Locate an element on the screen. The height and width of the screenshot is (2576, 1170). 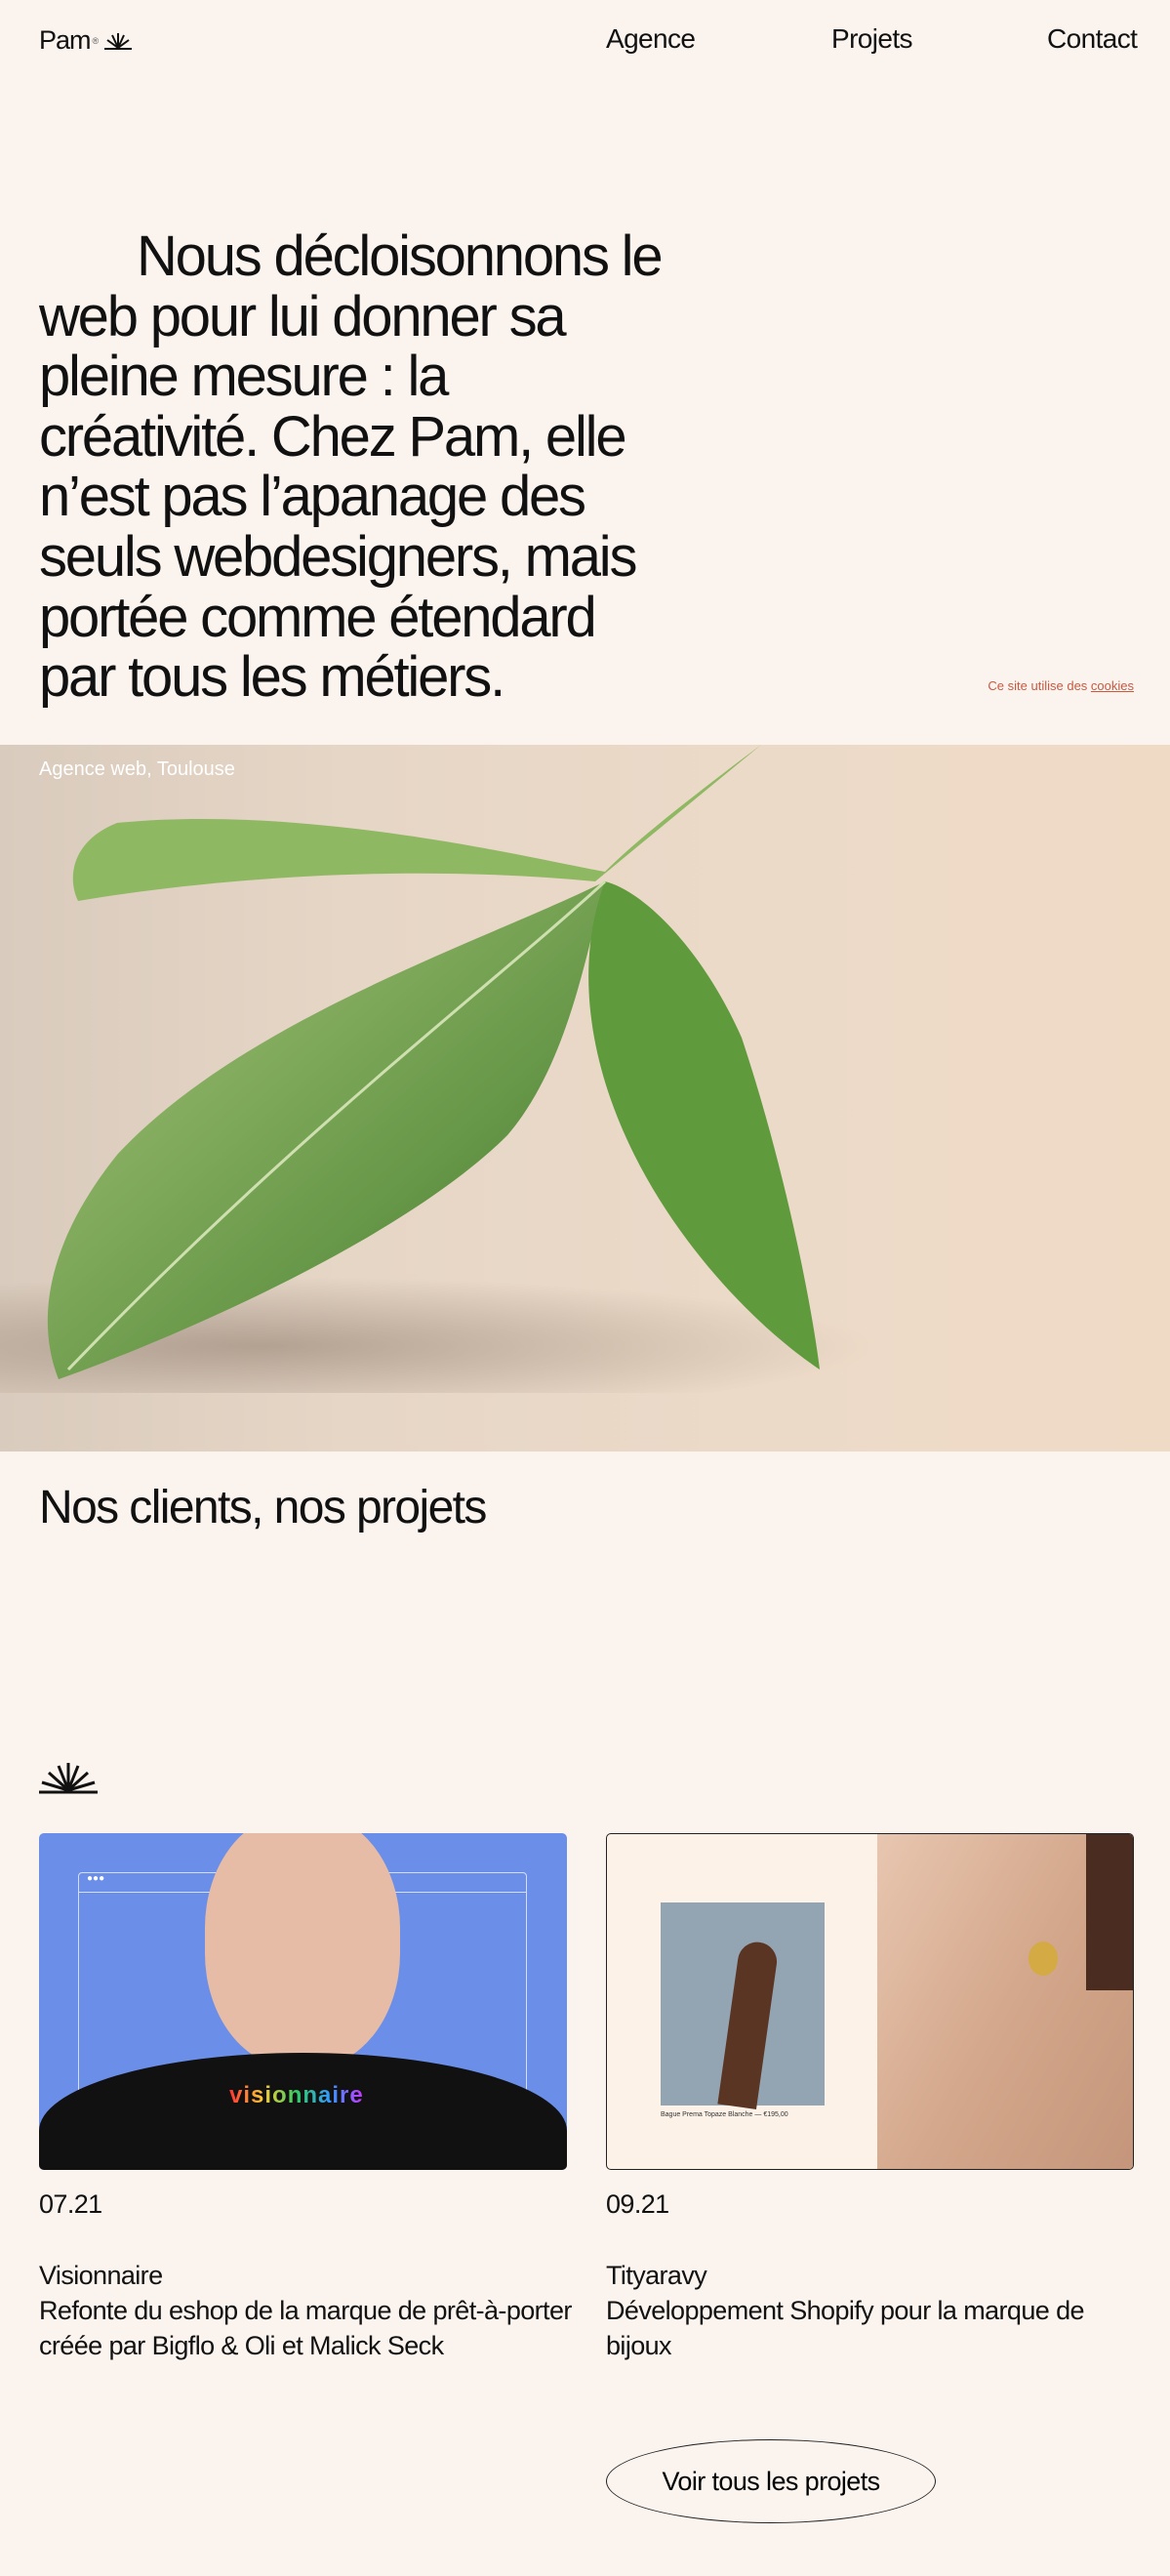
project-date: 09.21 is located at coordinates (637, 2204).